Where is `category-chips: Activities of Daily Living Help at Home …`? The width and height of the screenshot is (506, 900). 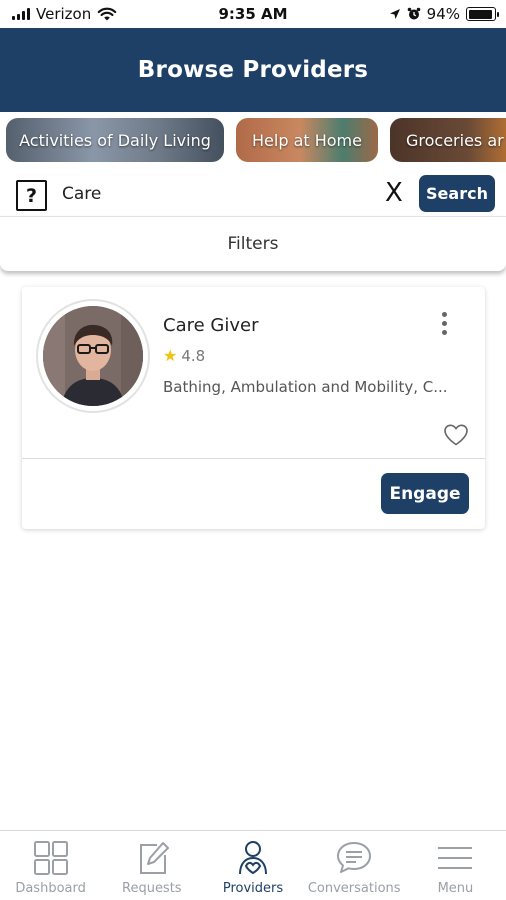 category-chips: Activities of Daily Living Help at Home … is located at coordinates (256, 142).